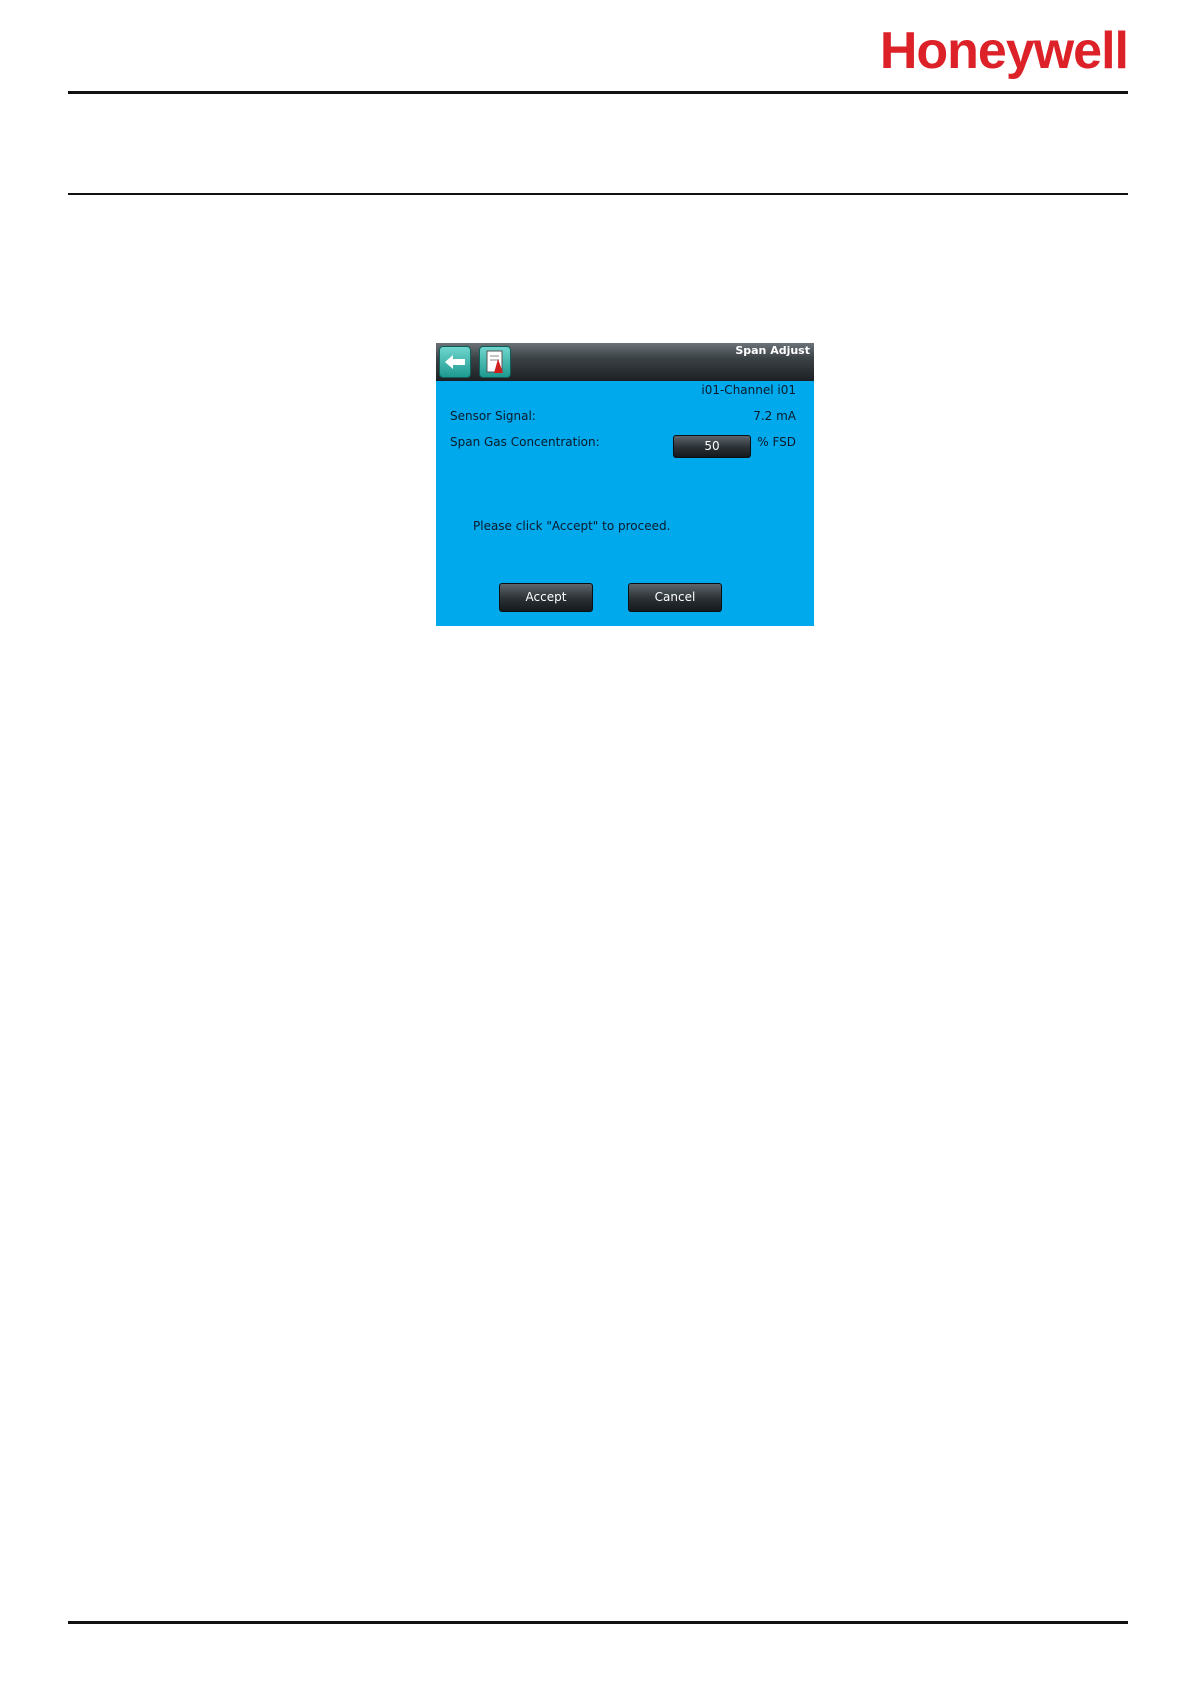  Describe the element at coordinates (748, 390) in the screenshot. I see `channel-label: i01-Channel i01` at that location.